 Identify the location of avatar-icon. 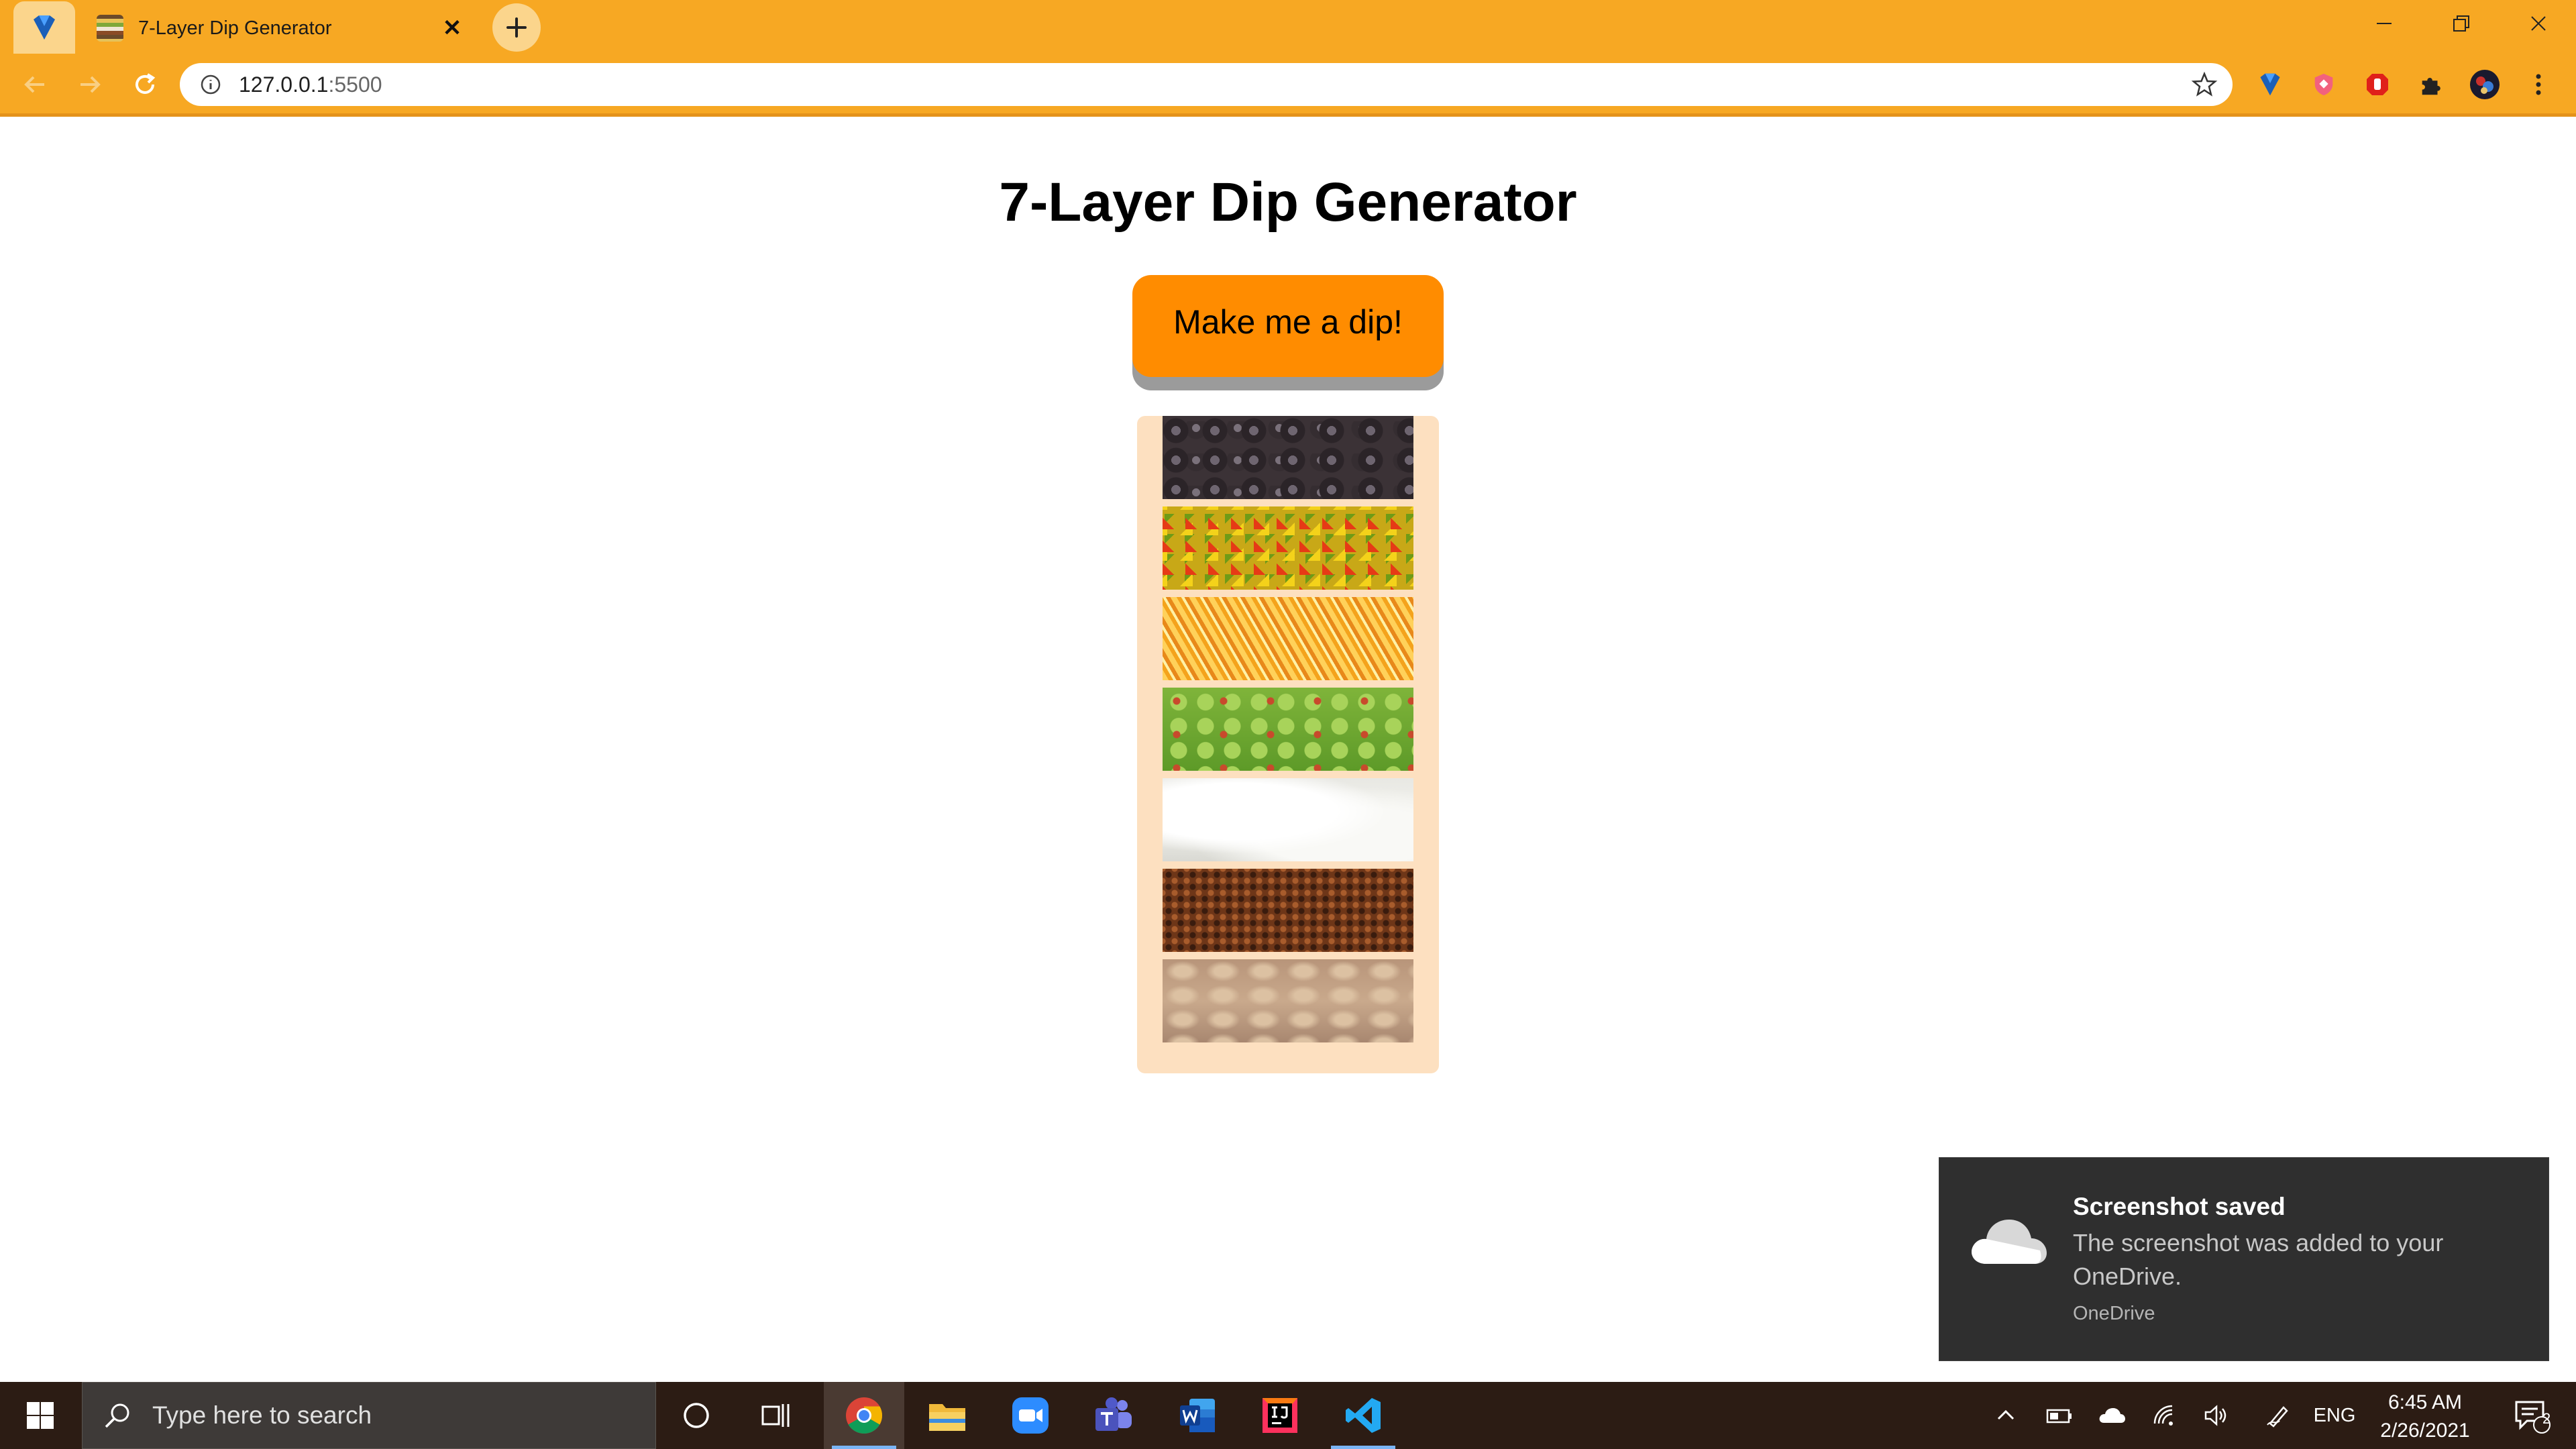
(2485, 84).